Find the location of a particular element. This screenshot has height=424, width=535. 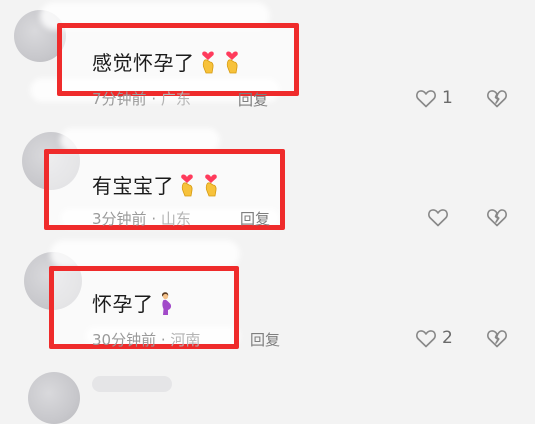

like-button is located at coordinates (440, 217).